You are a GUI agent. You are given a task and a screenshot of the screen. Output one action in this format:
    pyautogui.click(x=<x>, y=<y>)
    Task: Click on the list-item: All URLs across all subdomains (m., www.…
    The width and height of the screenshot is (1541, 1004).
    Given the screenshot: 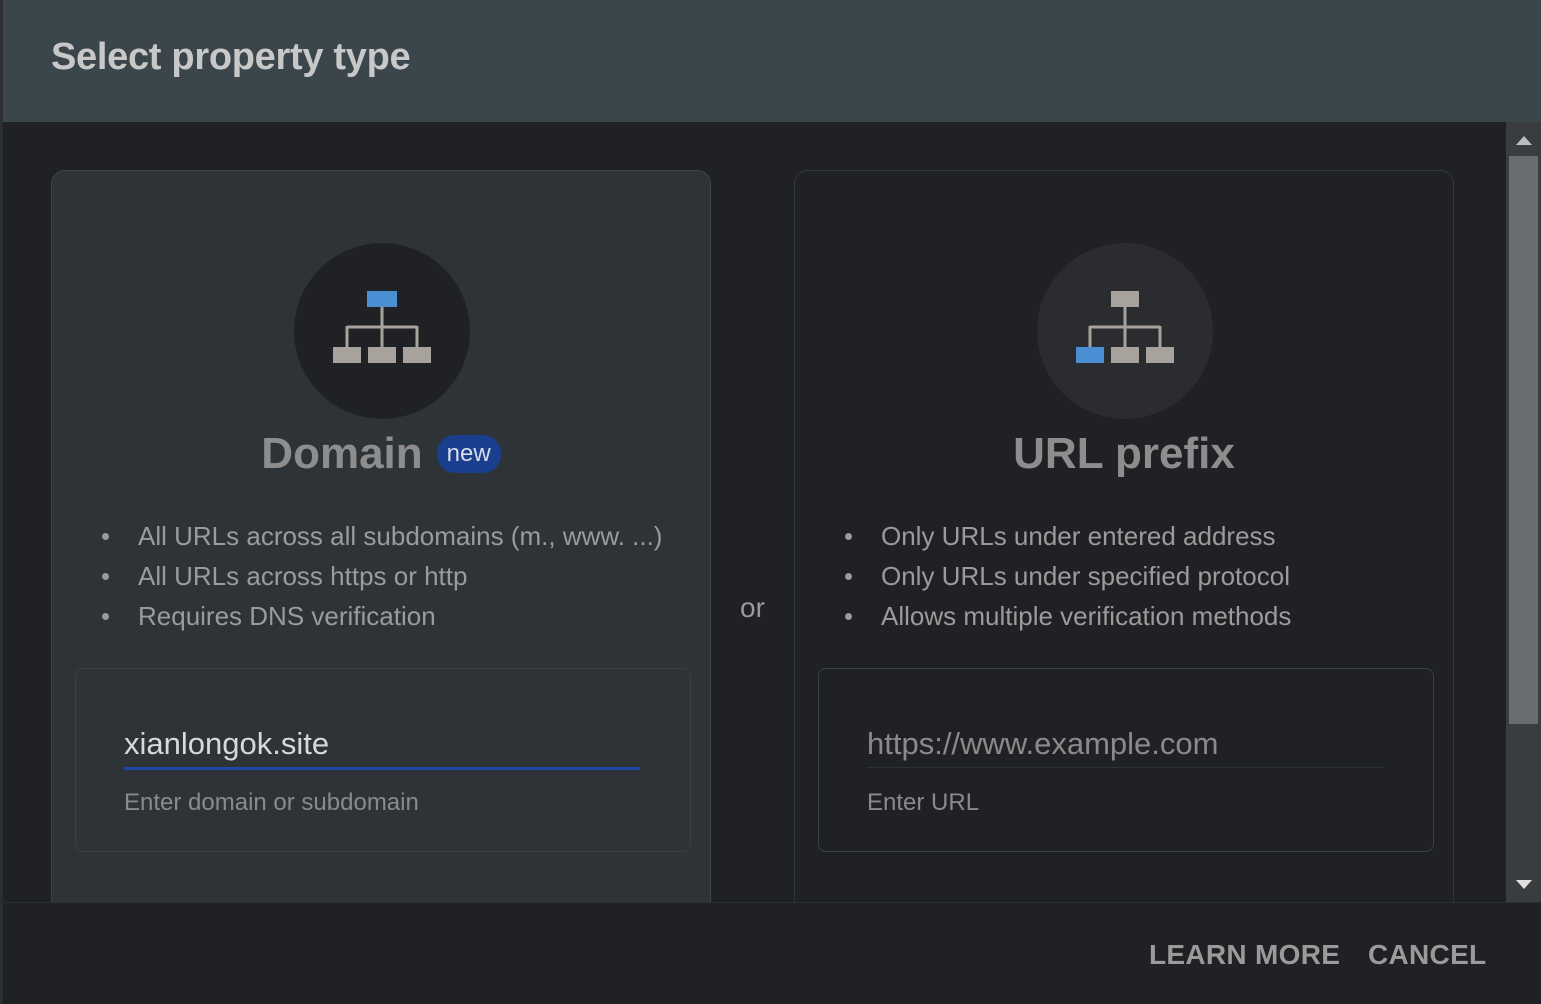 What is the action you would take?
    pyautogui.click(x=382, y=536)
    